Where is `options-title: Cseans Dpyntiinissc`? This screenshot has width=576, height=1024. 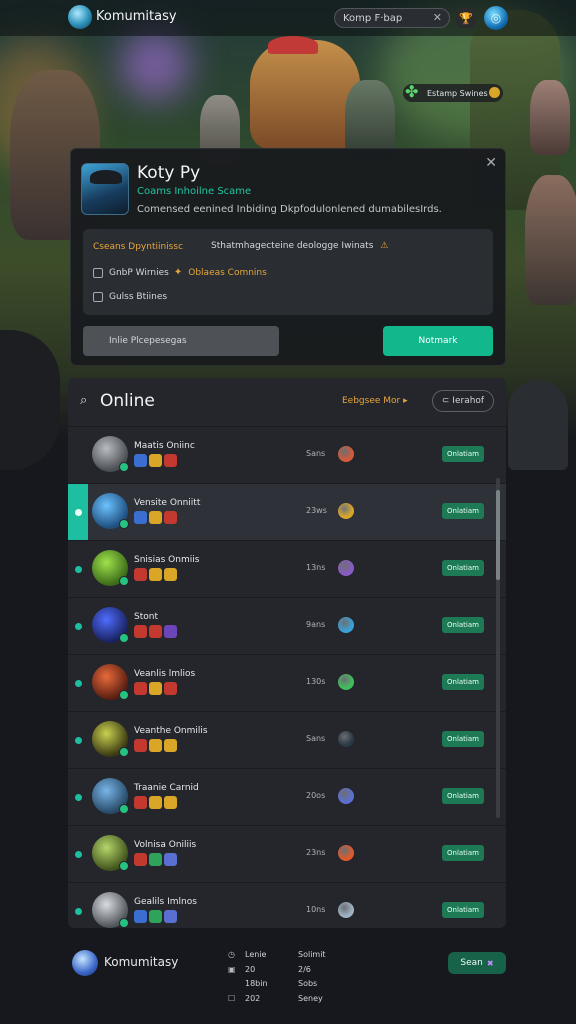
options-title: Cseans Dpyntiinissc is located at coordinates (138, 247).